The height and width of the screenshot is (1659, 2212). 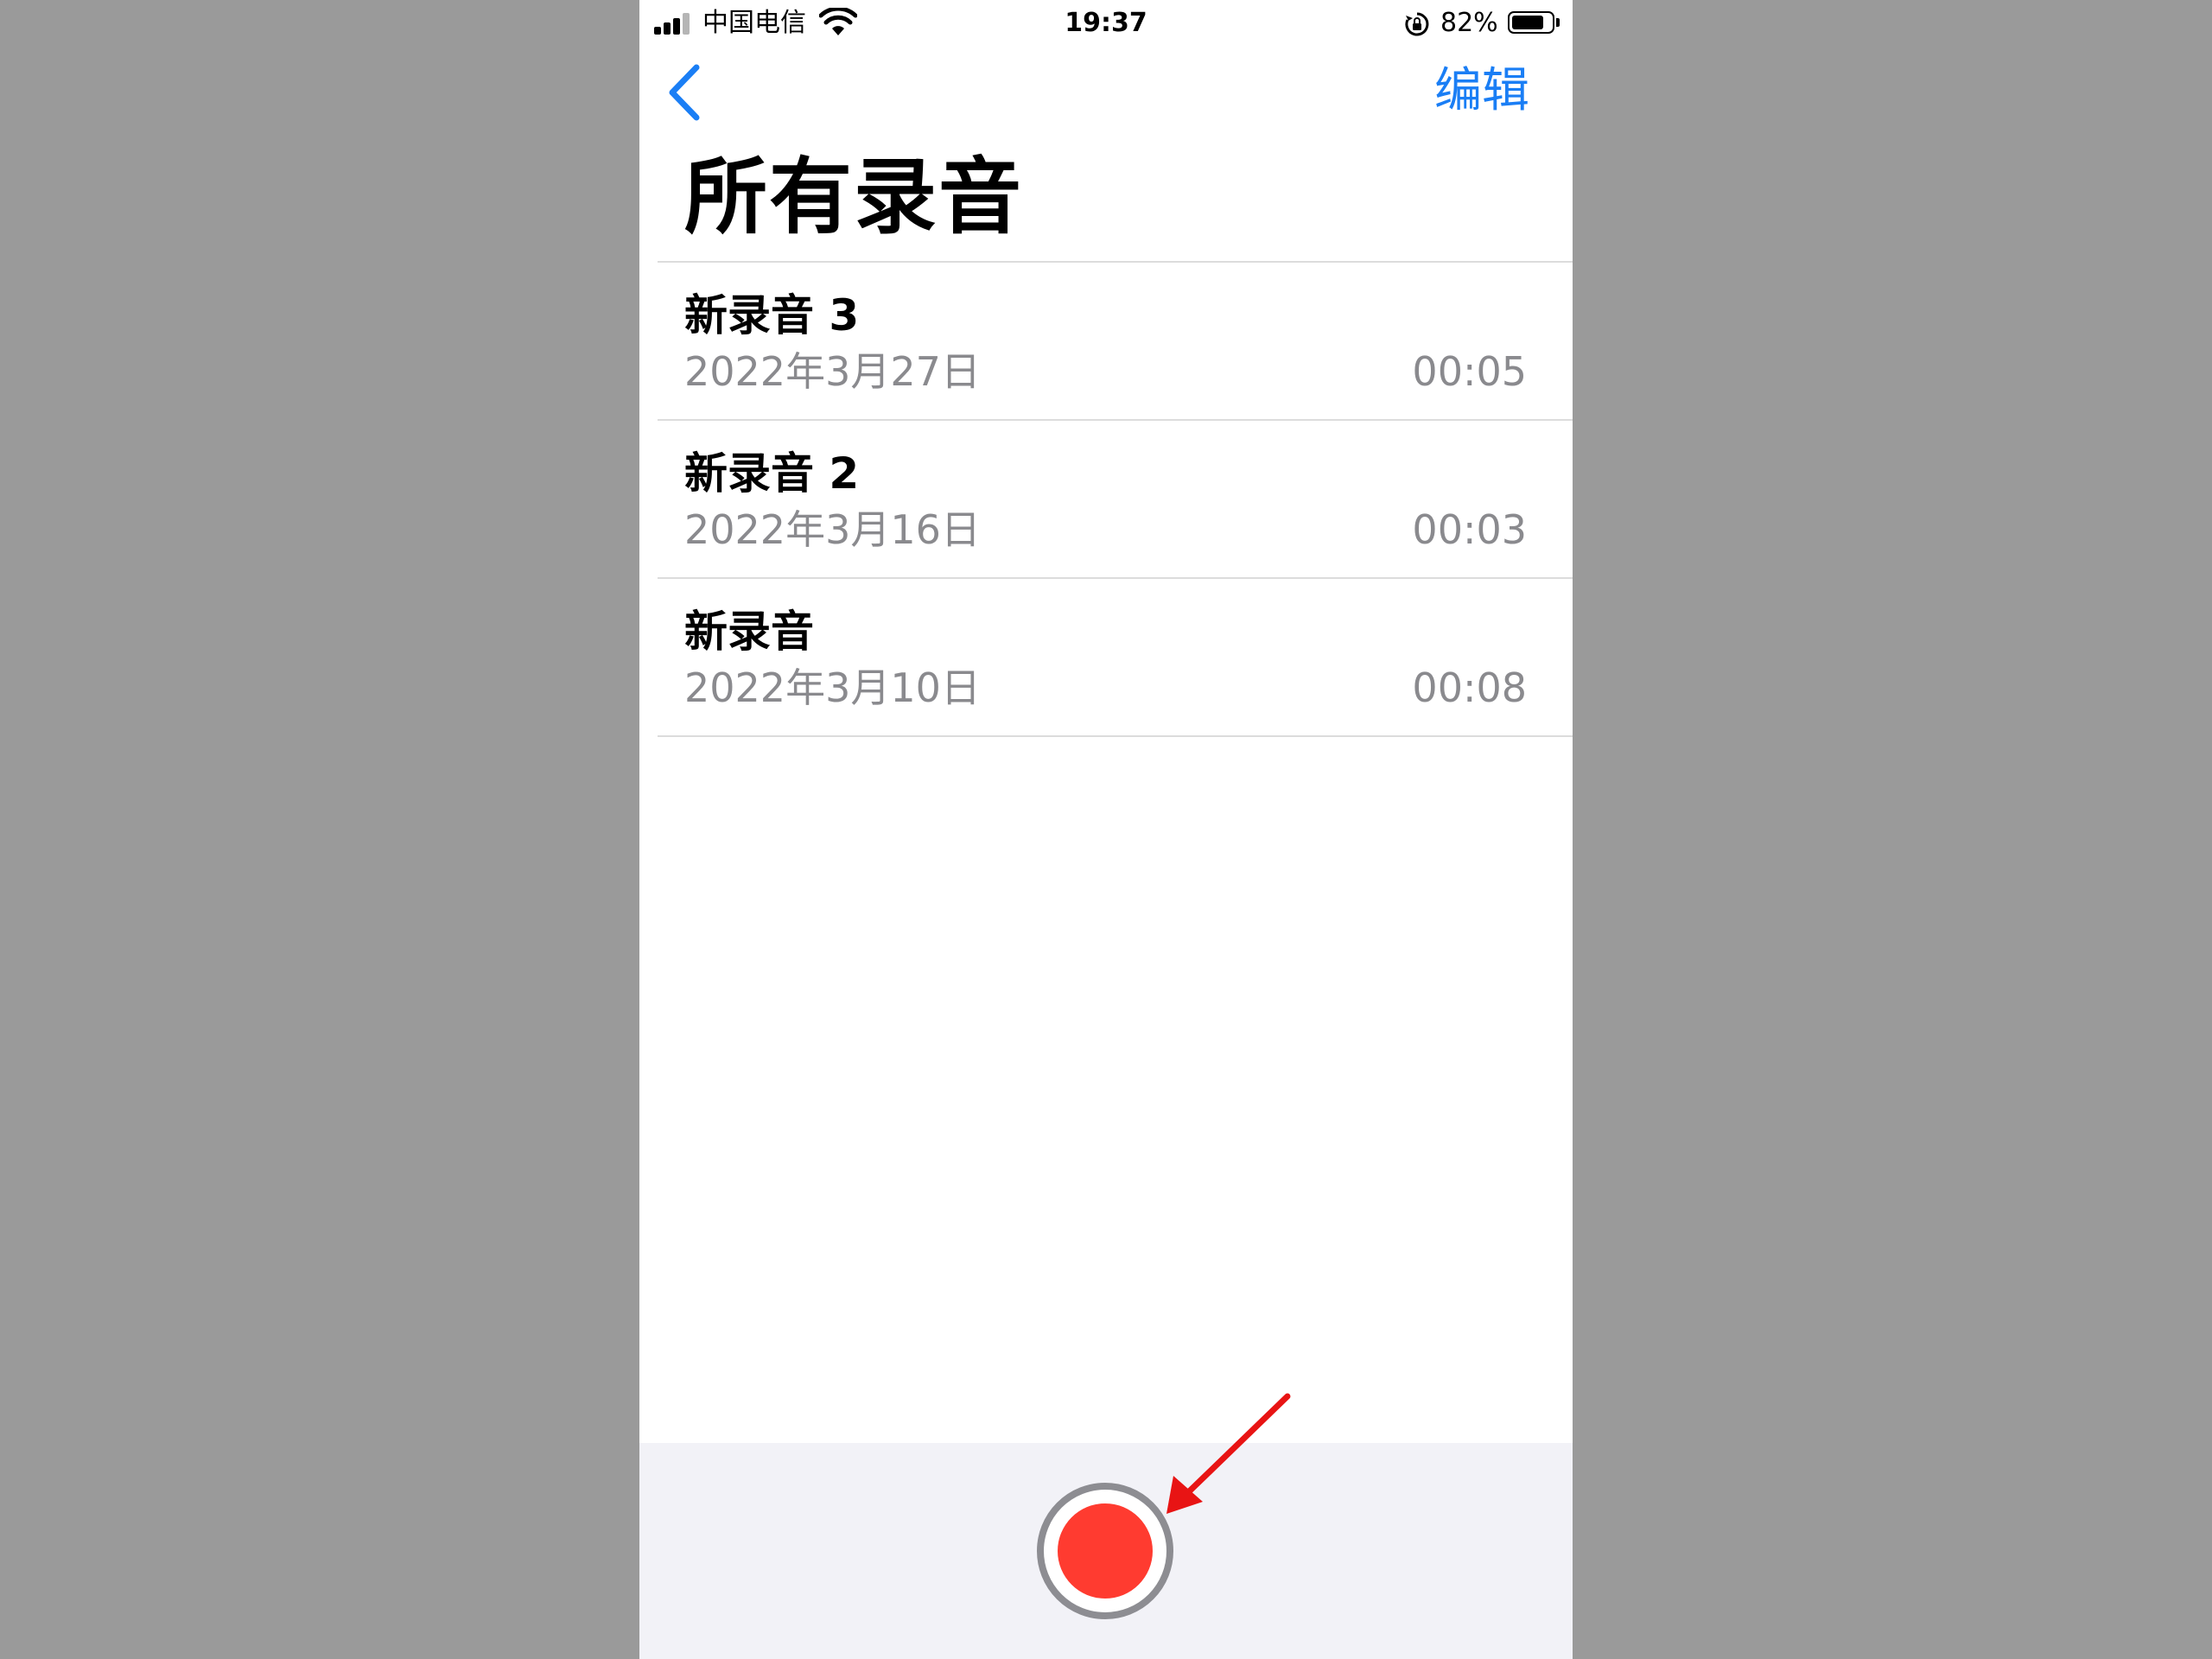 I want to click on battery-tip, so click(x=1558, y=22).